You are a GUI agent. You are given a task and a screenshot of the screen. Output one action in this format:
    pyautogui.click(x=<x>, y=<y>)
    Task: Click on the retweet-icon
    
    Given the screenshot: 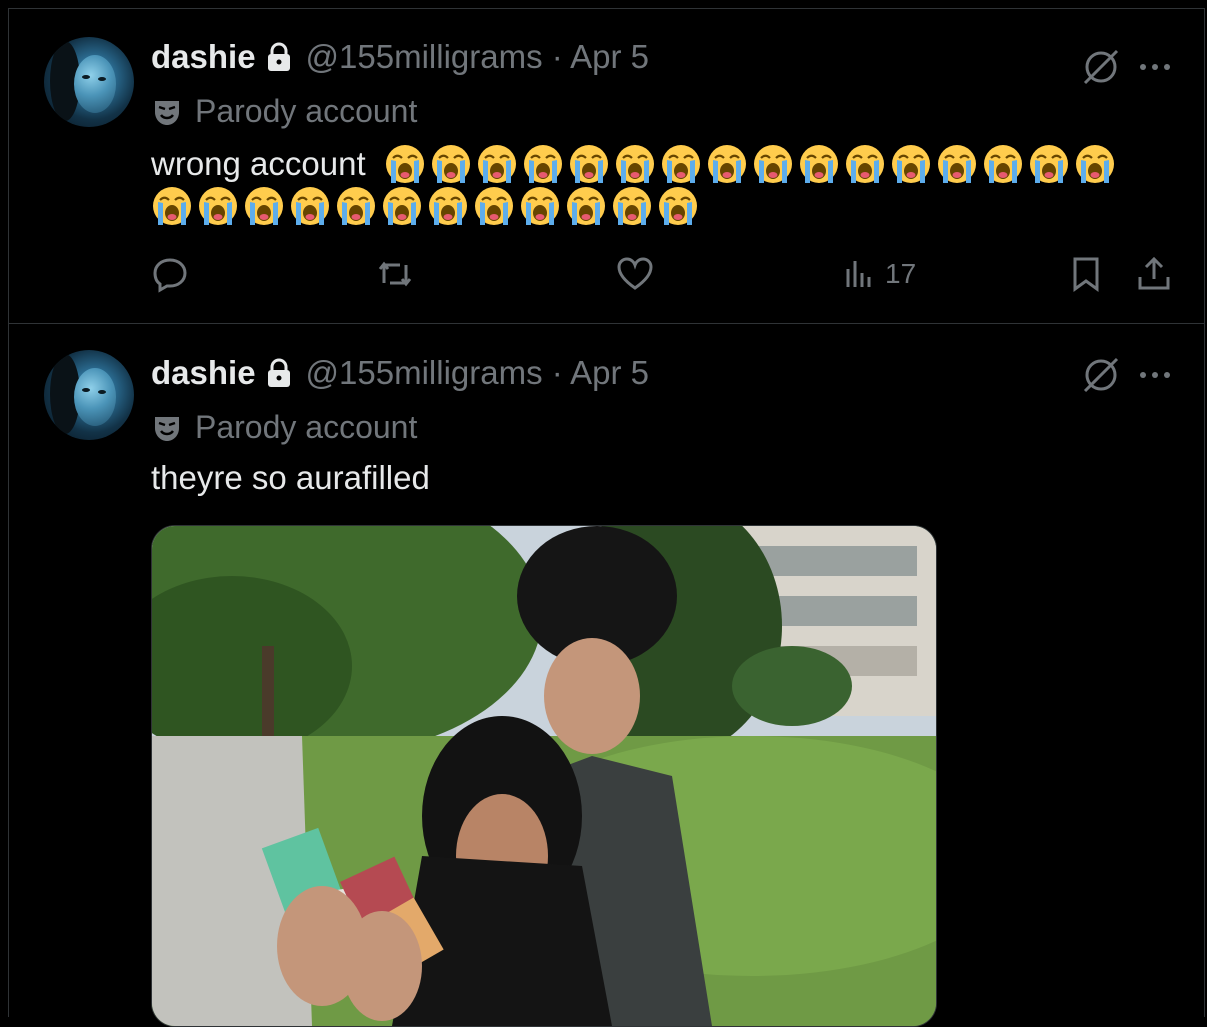 What is the action you would take?
    pyautogui.click(x=395, y=274)
    